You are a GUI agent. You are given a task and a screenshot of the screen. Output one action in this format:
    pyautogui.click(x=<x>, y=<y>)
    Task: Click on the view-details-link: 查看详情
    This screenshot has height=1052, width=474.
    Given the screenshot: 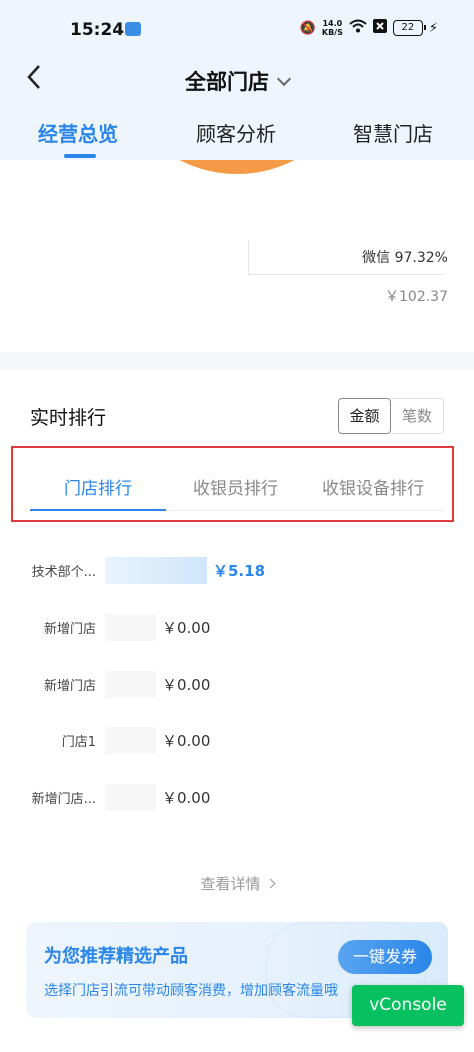 What is the action you would take?
    pyautogui.click(x=237, y=883)
    